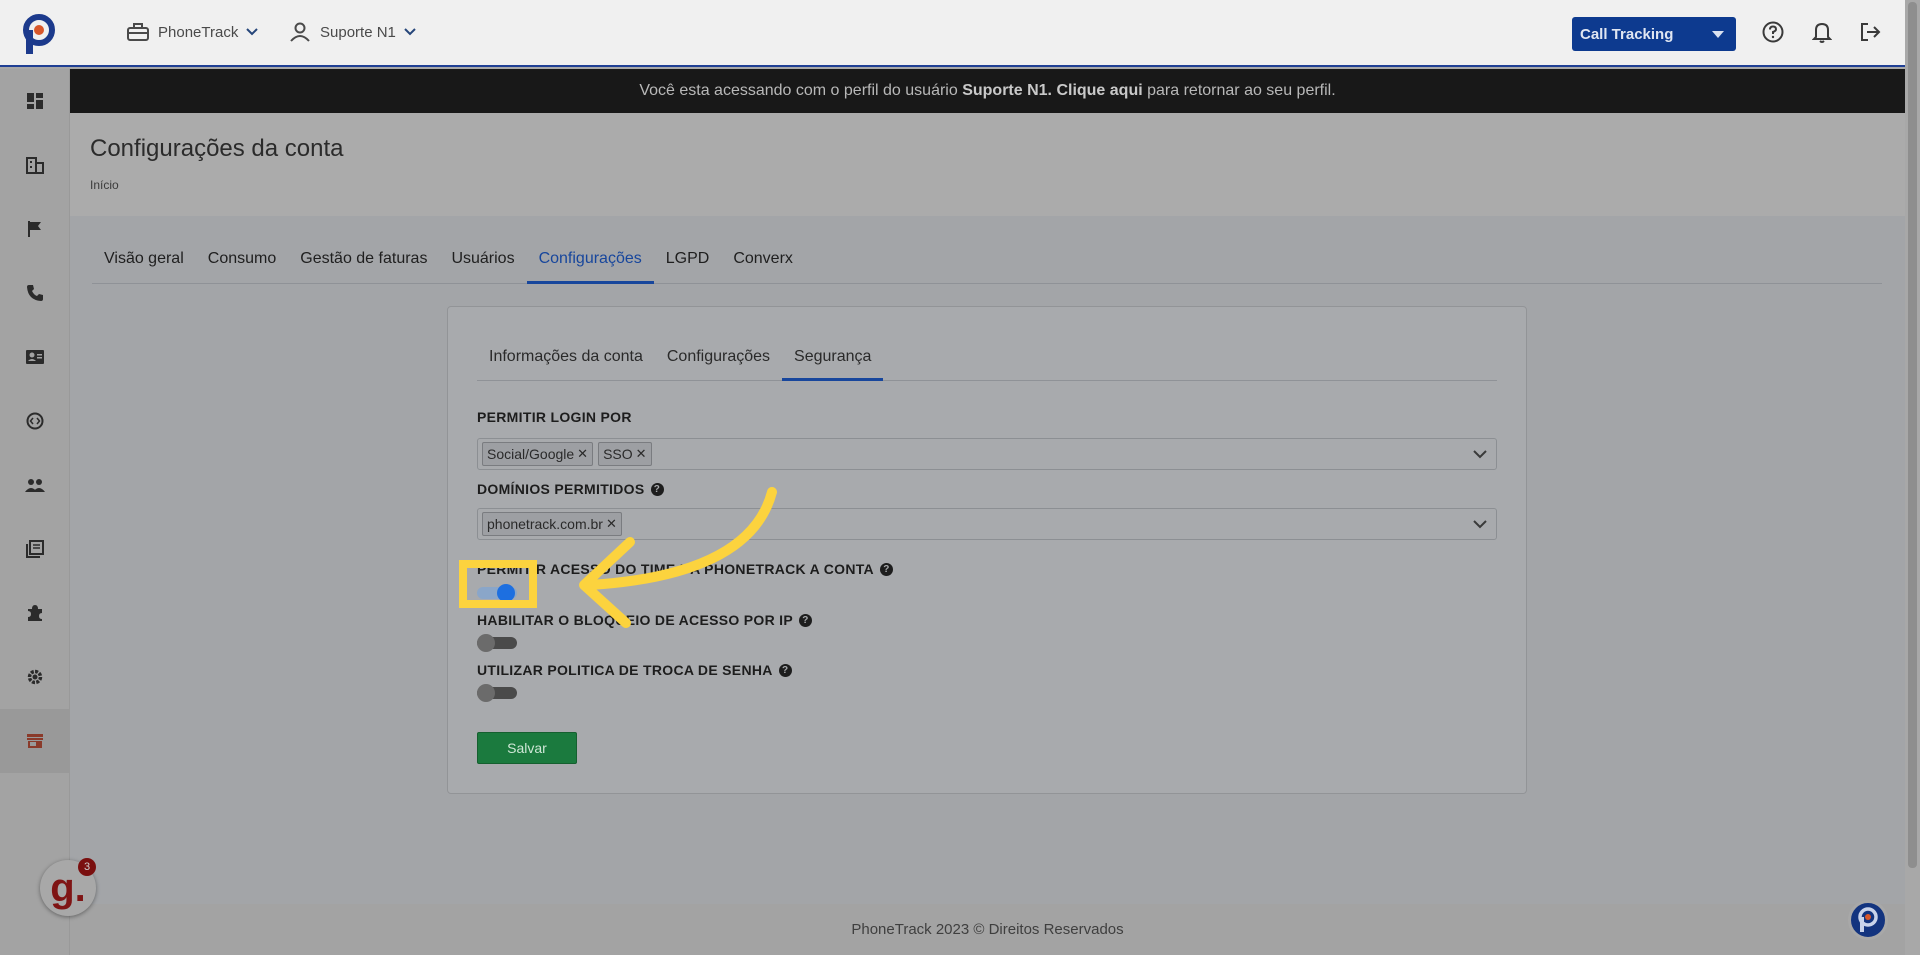 This screenshot has width=1920, height=955. Describe the element at coordinates (1912, 435) in the screenshot. I see `scrollbar-thumb` at that location.